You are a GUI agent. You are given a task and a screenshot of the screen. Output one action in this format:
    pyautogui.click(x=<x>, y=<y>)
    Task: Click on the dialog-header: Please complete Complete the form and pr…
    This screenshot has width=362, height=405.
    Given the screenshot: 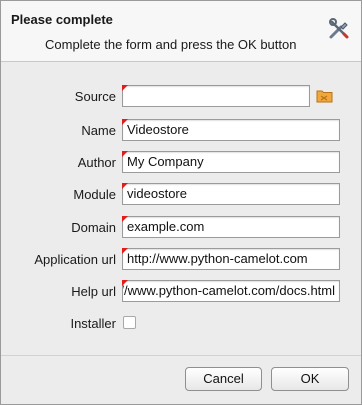 What is the action you would take?
    pyautogui.click(x=181, y=31)
    